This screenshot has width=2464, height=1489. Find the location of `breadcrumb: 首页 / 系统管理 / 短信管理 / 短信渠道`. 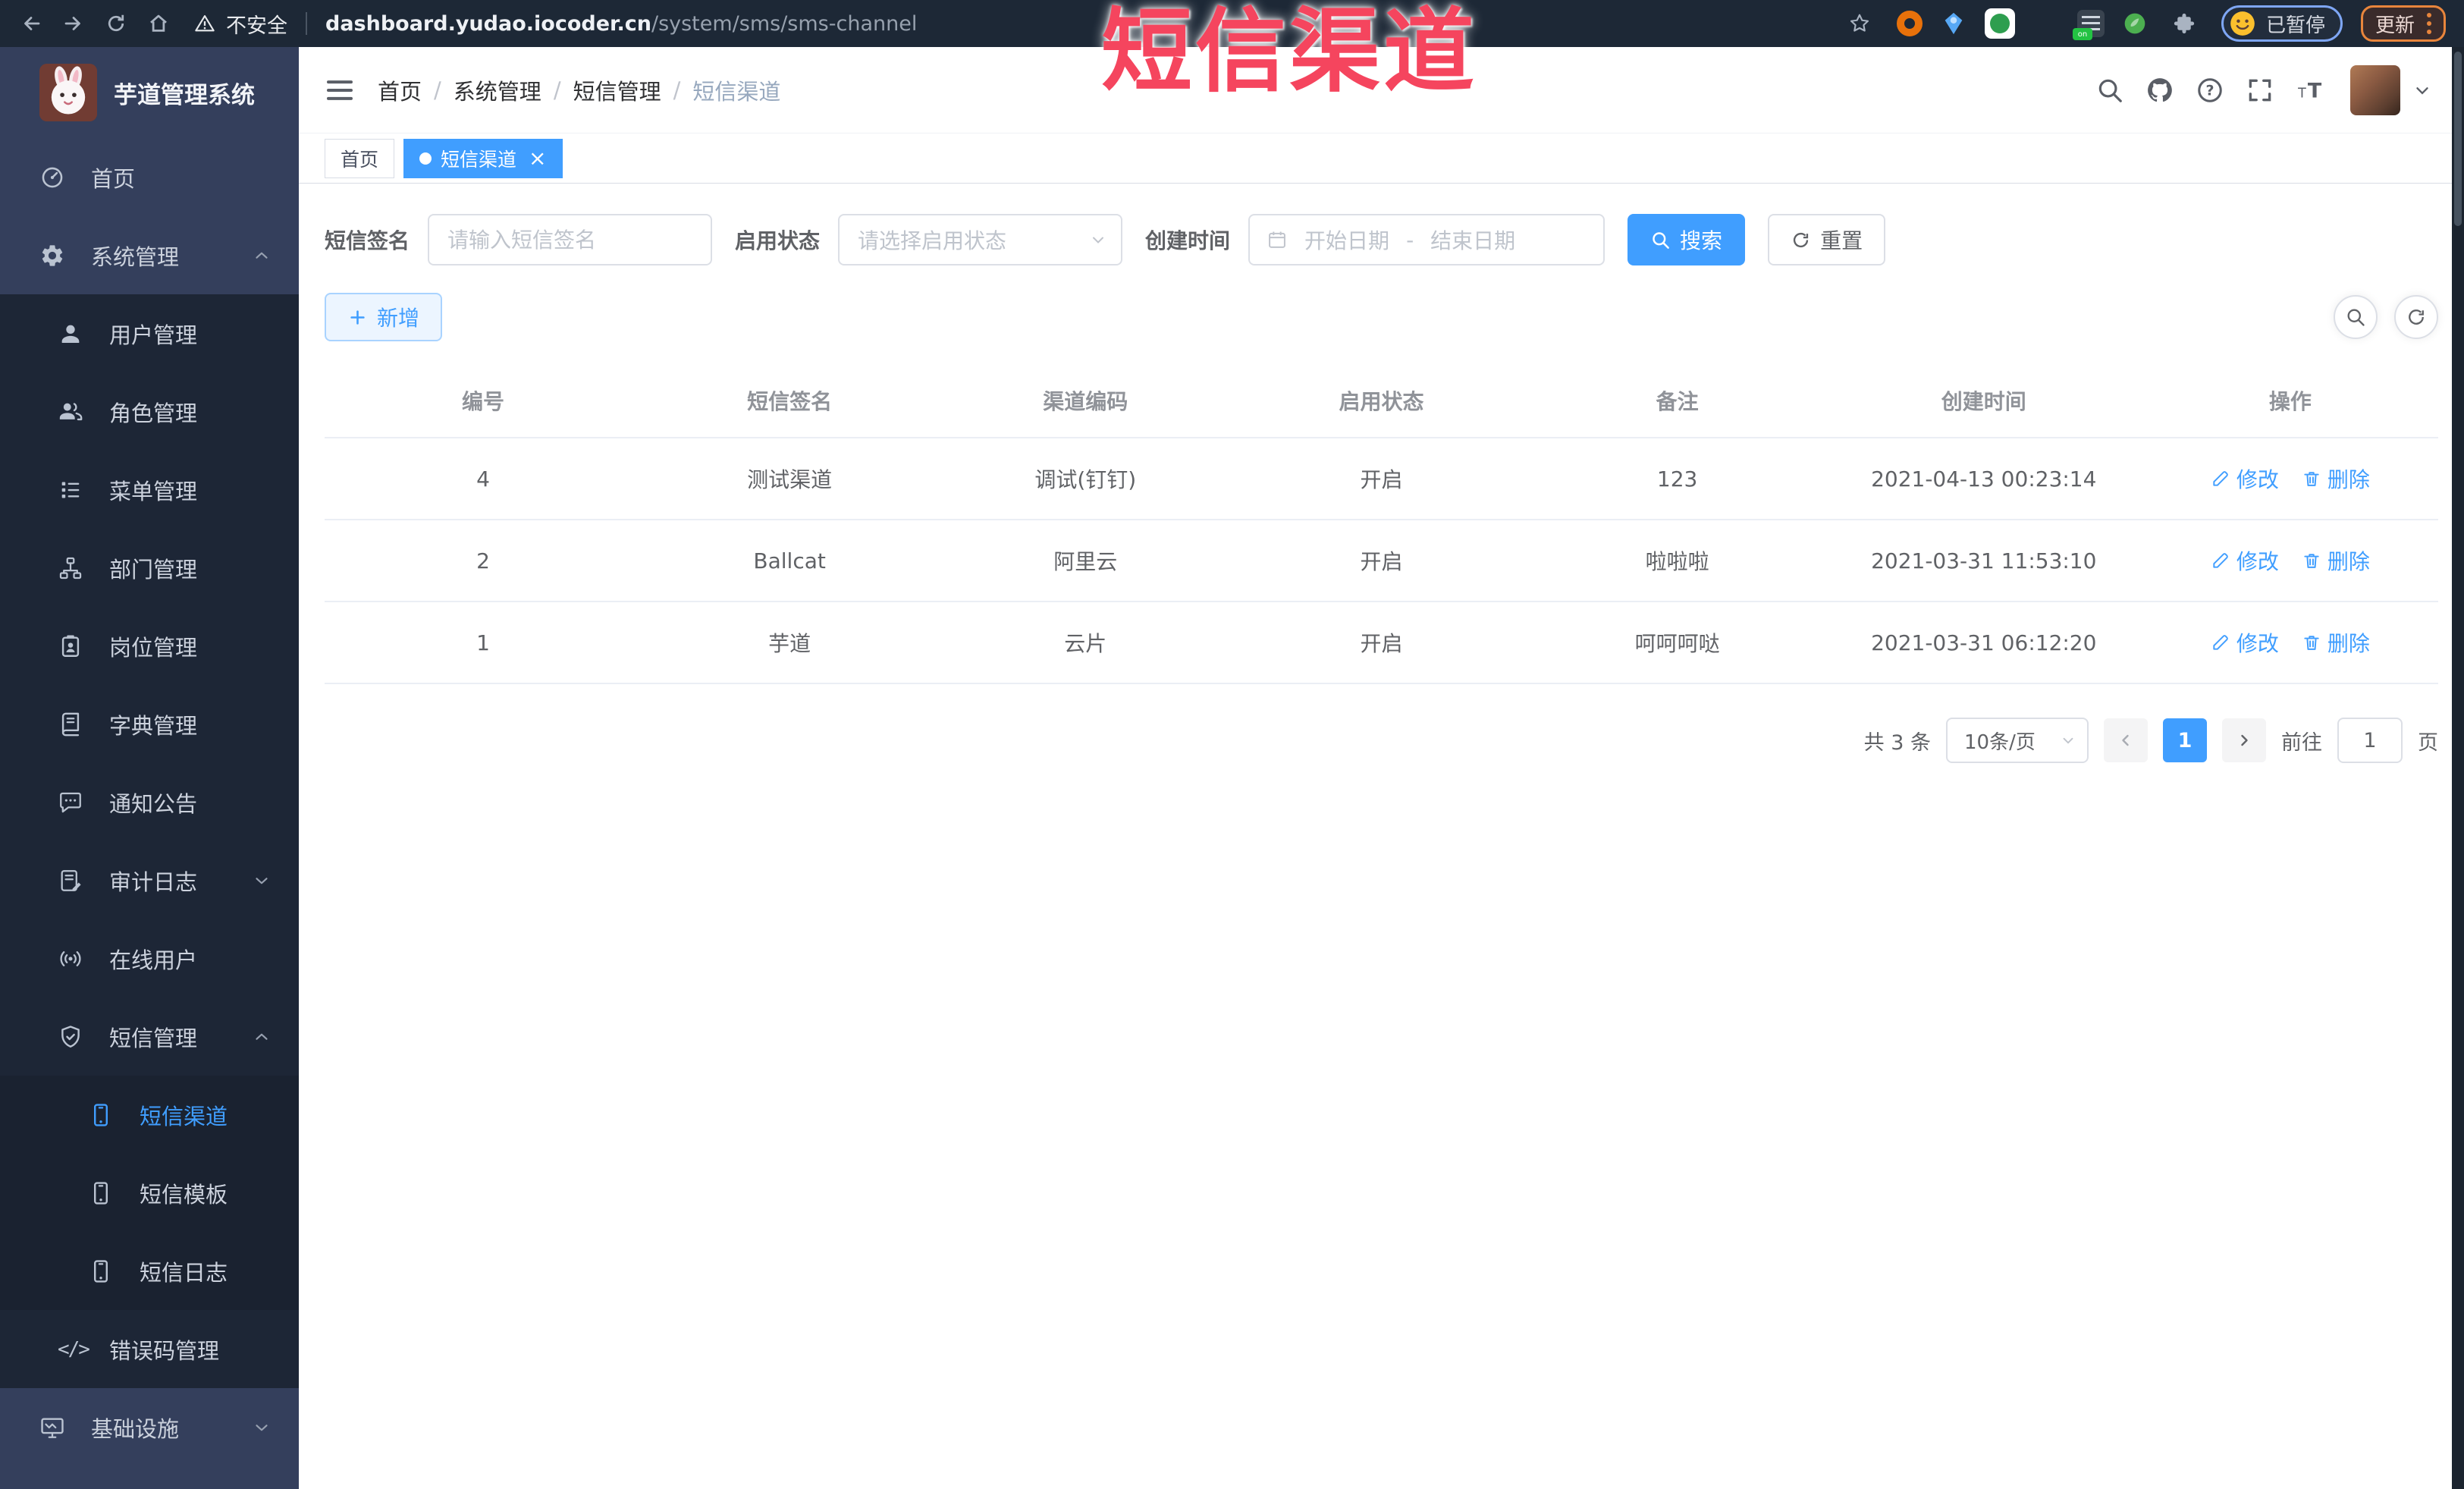

breadcrumb: 首页 / 系统管理 / 短信管理 / 短信渠道 is located at coordinates (579, 90).